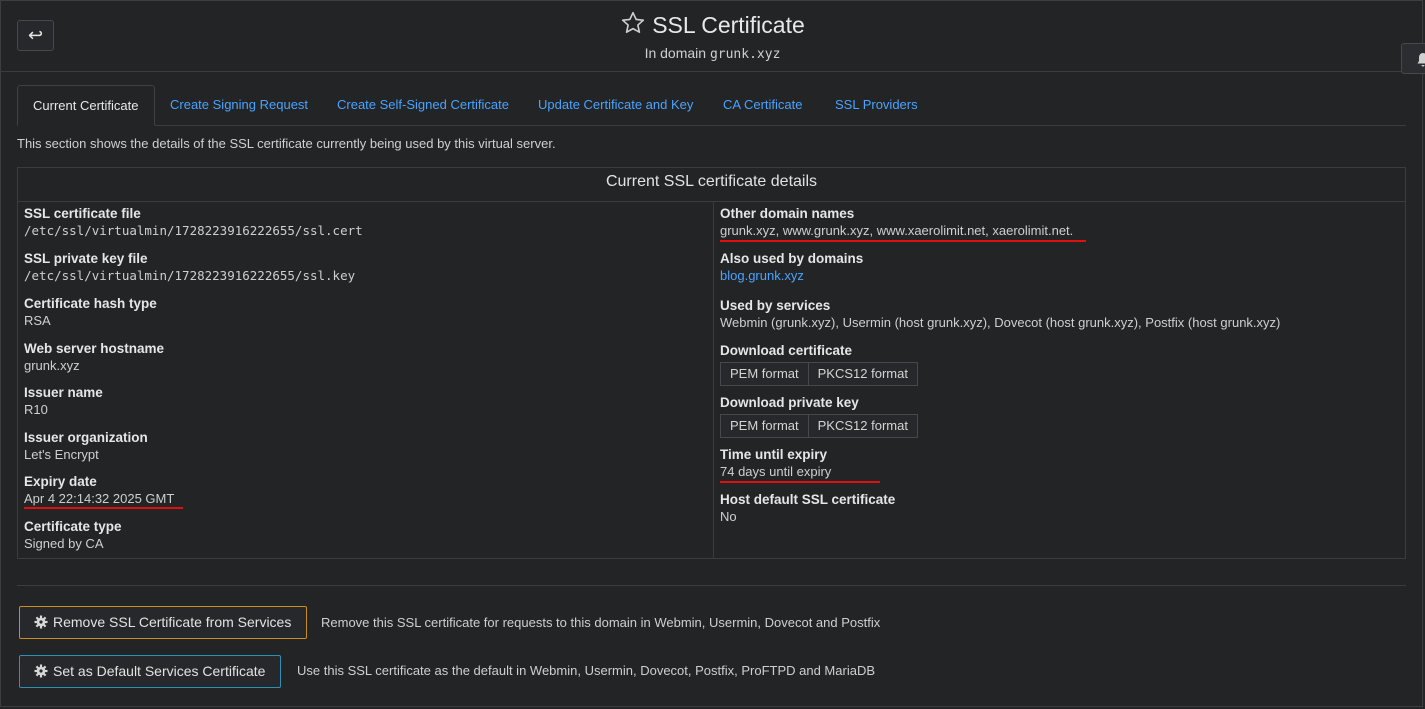  Describe the element at coordinates (86, 437) in the screenshot. I see `field-label: Issuer organization` at that location.